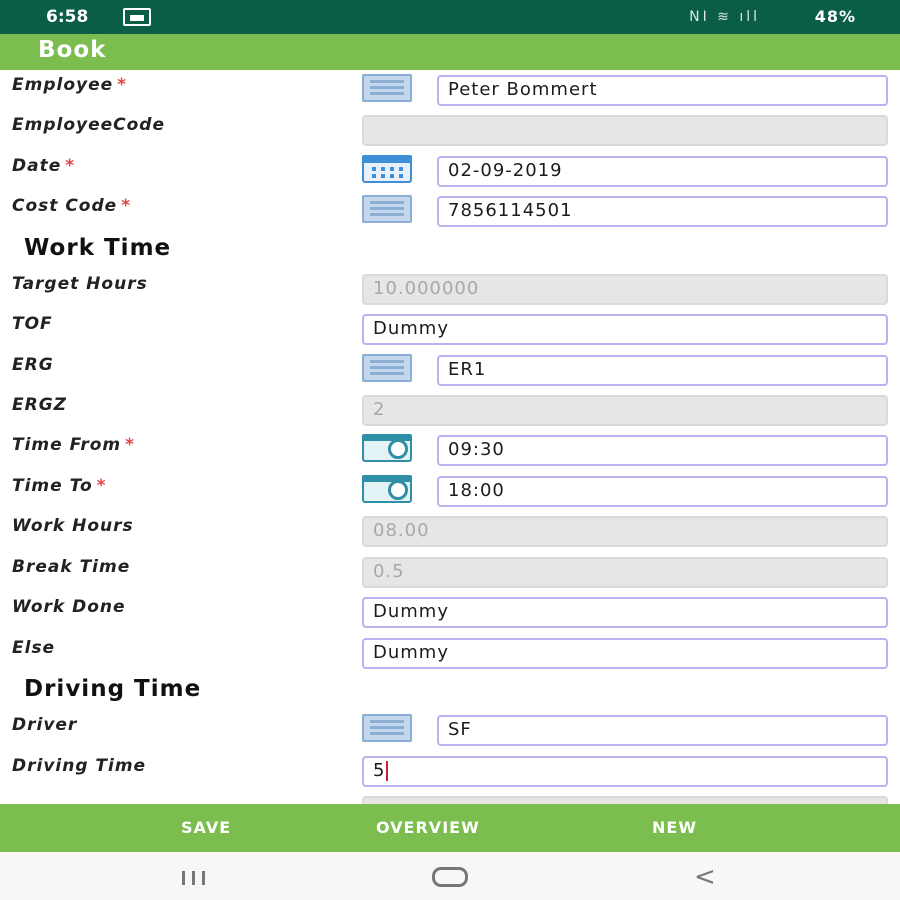 This screenshot has width=900, height=900. I want to click on employee-label: Employee *, so click(70, 85).